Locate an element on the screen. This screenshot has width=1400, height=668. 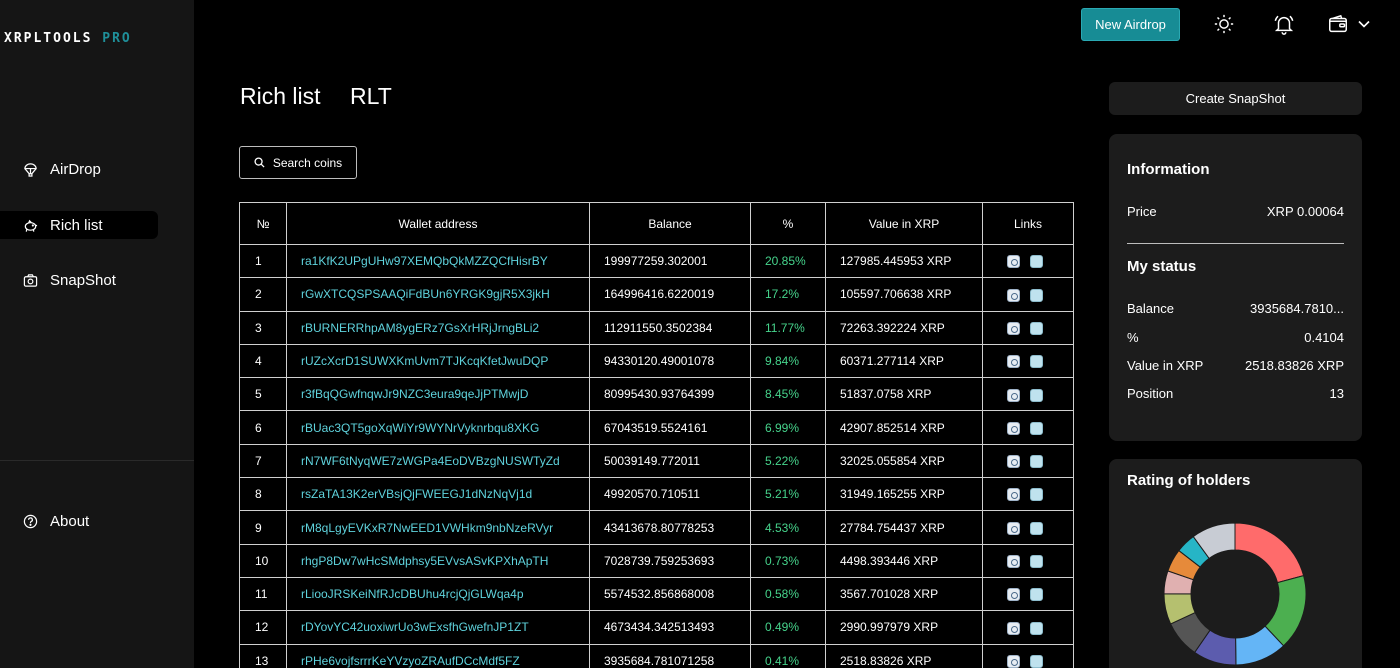
value-xrp-cell: 27784.754437 XRP is located at coordinates (904, 527).